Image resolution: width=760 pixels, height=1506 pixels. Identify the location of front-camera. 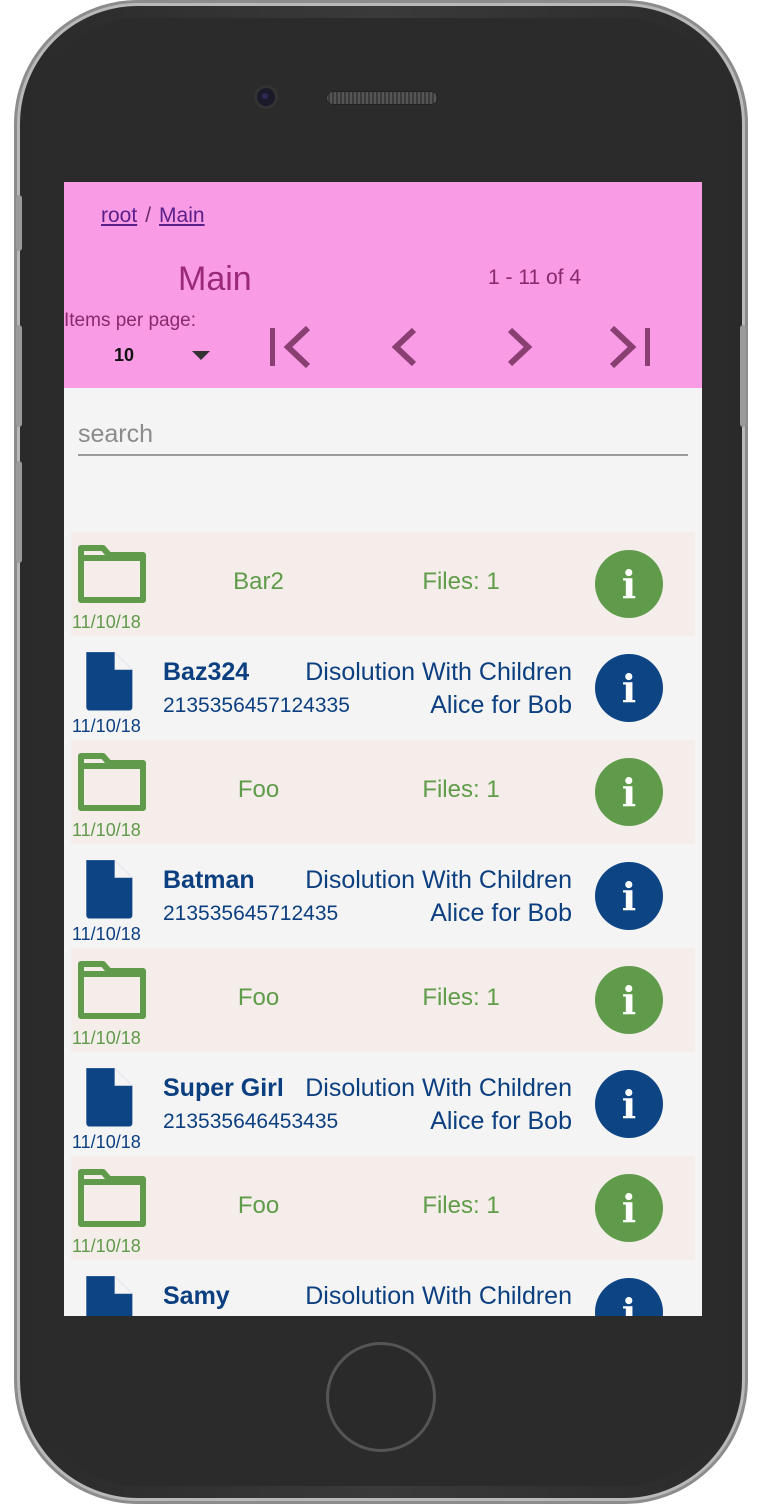
(266, 97).